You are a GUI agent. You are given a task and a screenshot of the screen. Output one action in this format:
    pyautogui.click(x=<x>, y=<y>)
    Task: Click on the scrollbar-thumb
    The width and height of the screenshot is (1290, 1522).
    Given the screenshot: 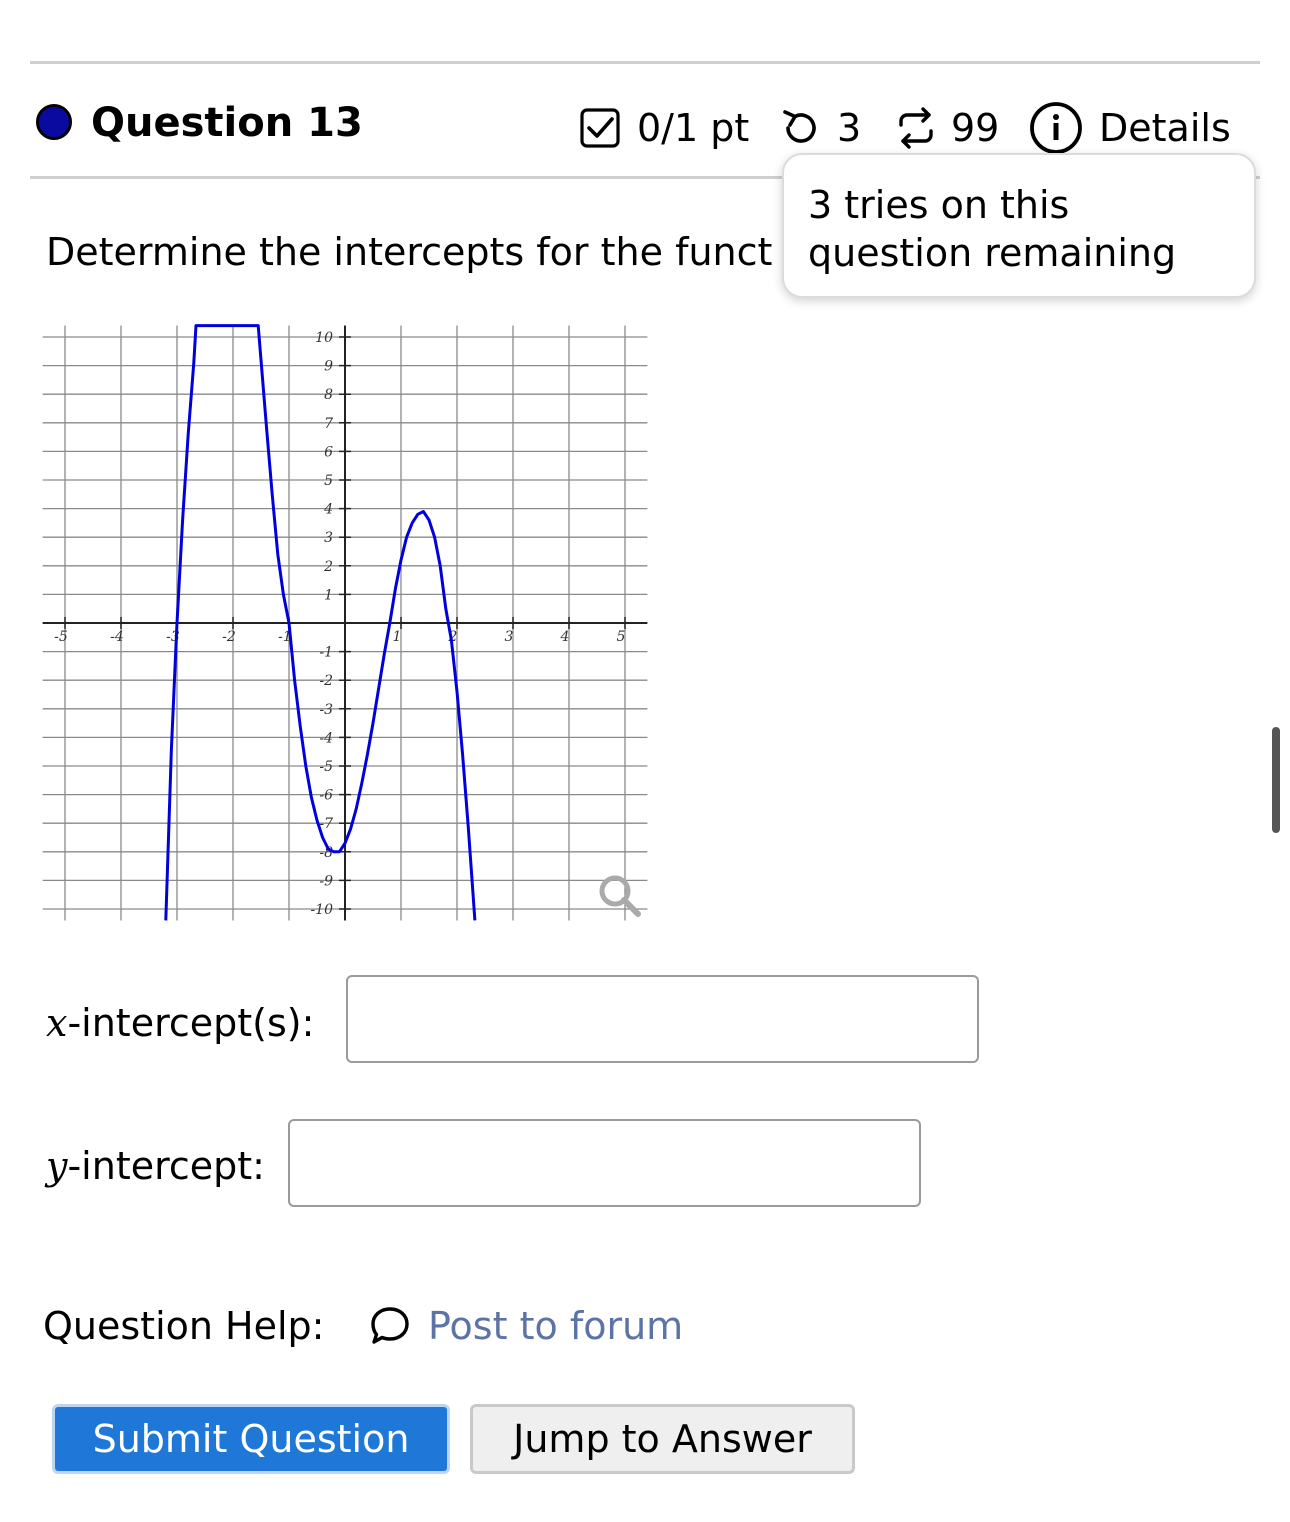 What is the action you would take?
    pyautogui.click(x=1276, y=780)
    